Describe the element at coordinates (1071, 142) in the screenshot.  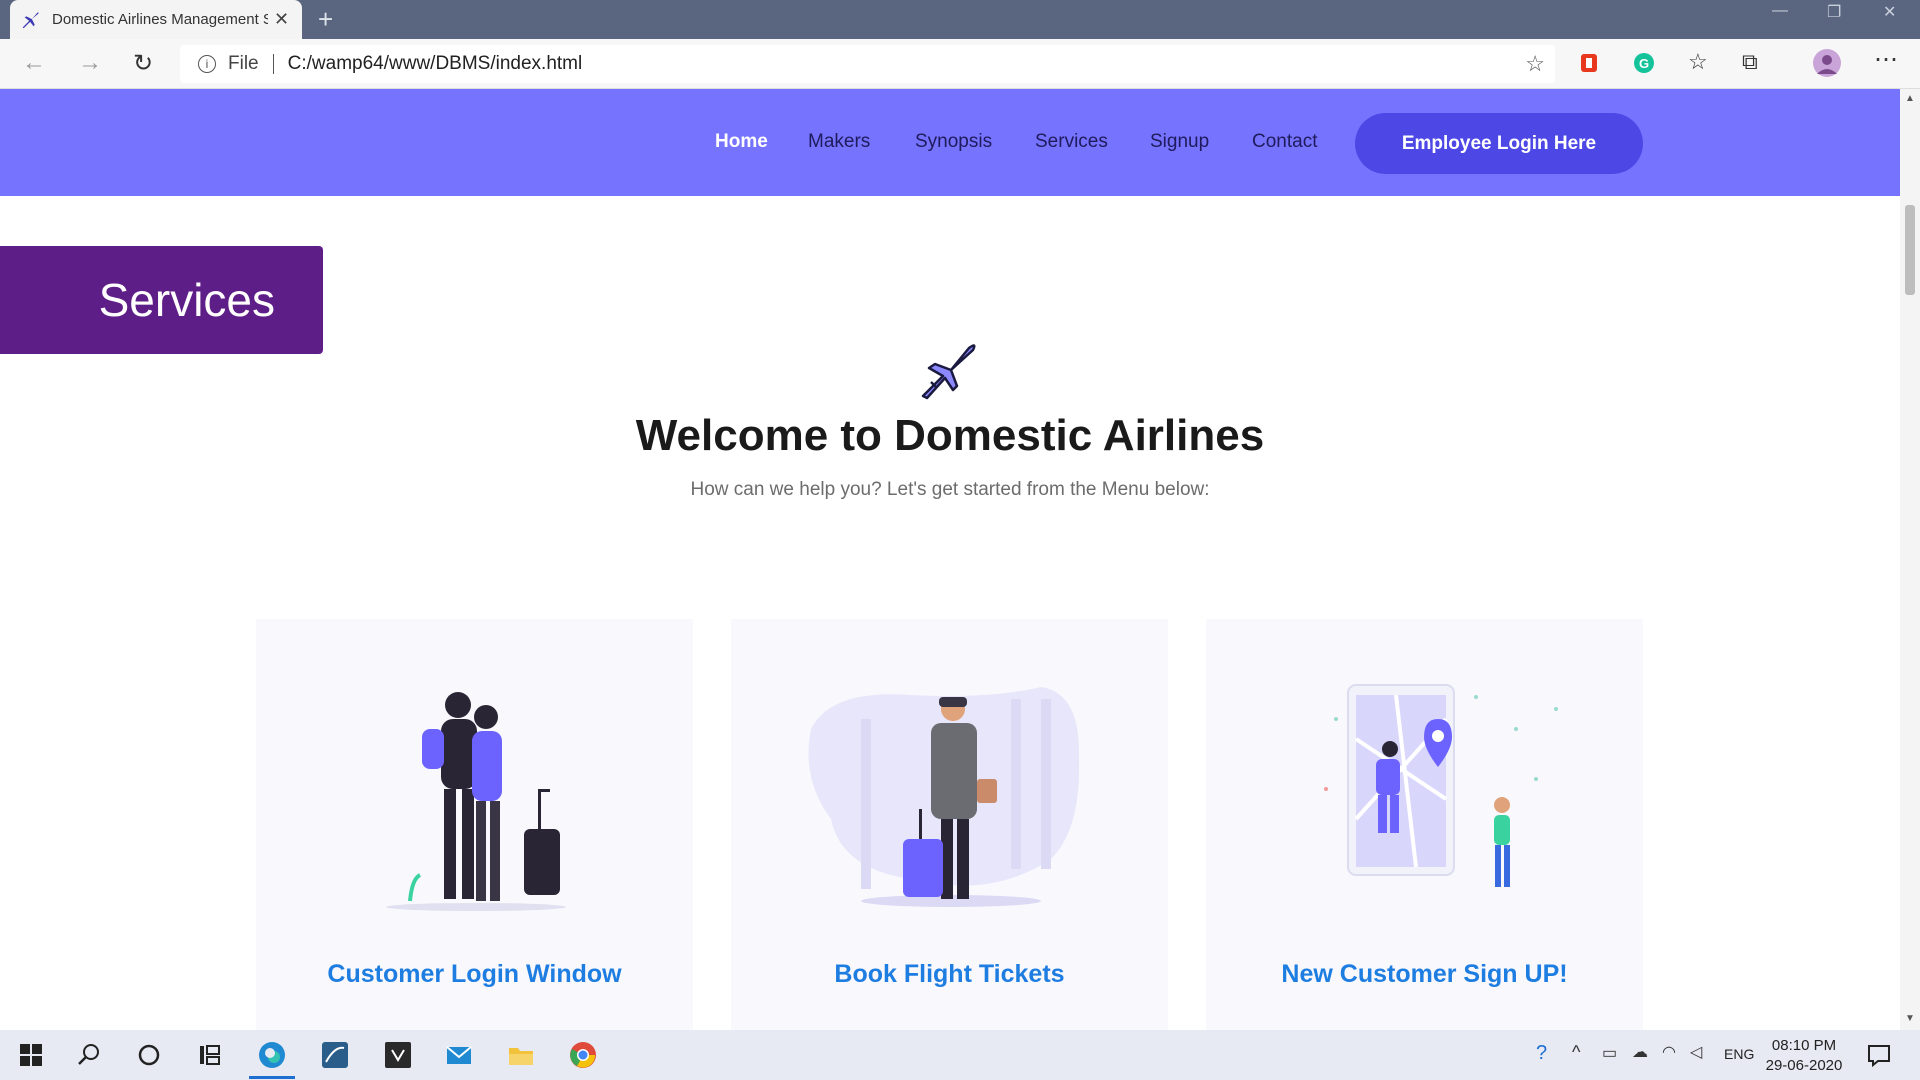
I see `nav-services: Services` at that location.